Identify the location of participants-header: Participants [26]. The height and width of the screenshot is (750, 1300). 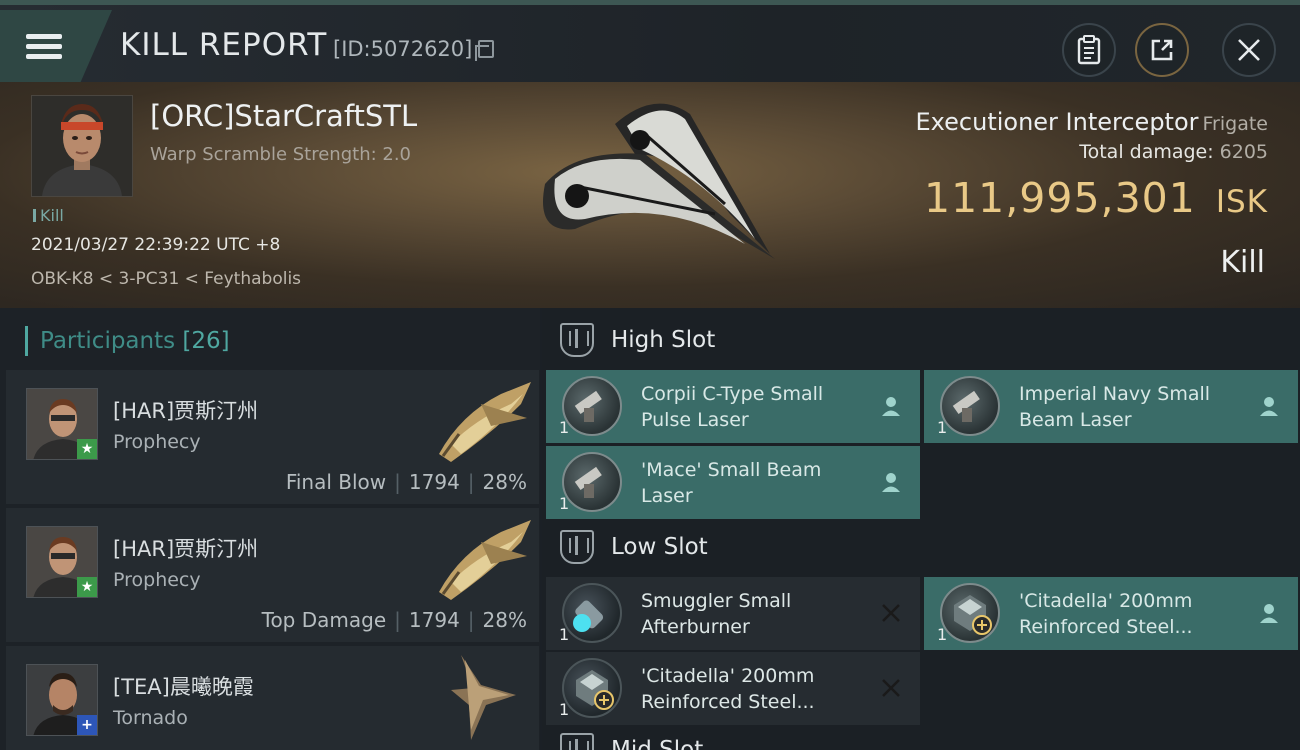
(127, 341).